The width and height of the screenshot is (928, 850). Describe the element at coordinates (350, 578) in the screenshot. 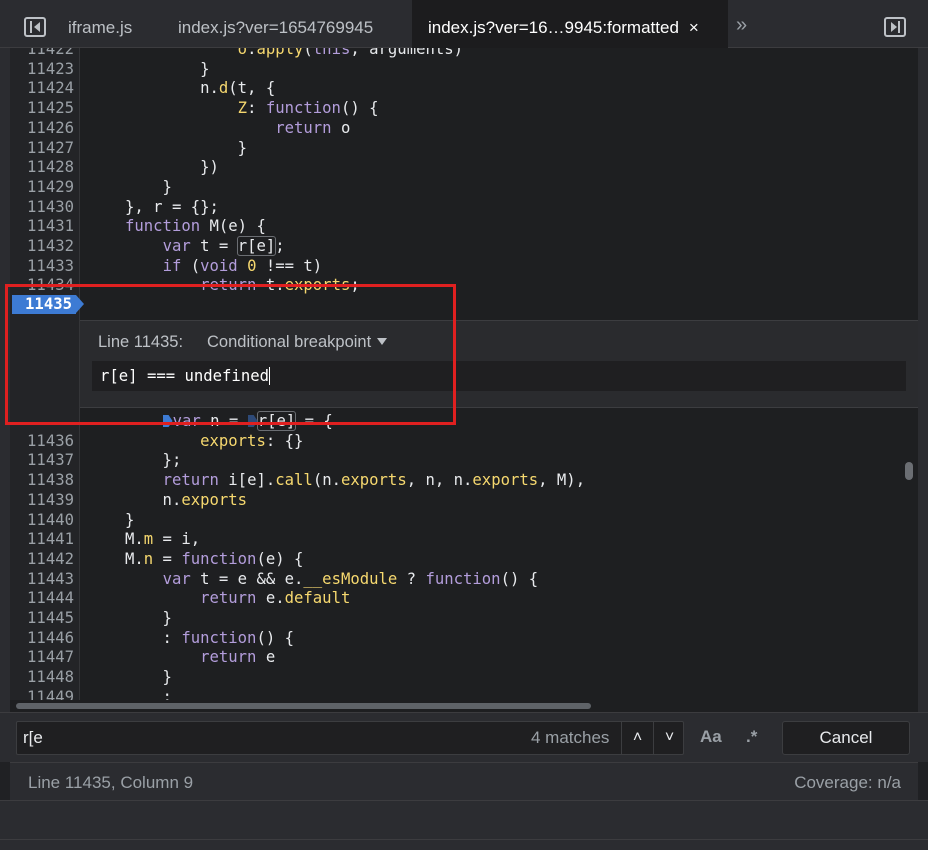

I see `line-source: var t = e && e.__esModule ? function() {` at that location.